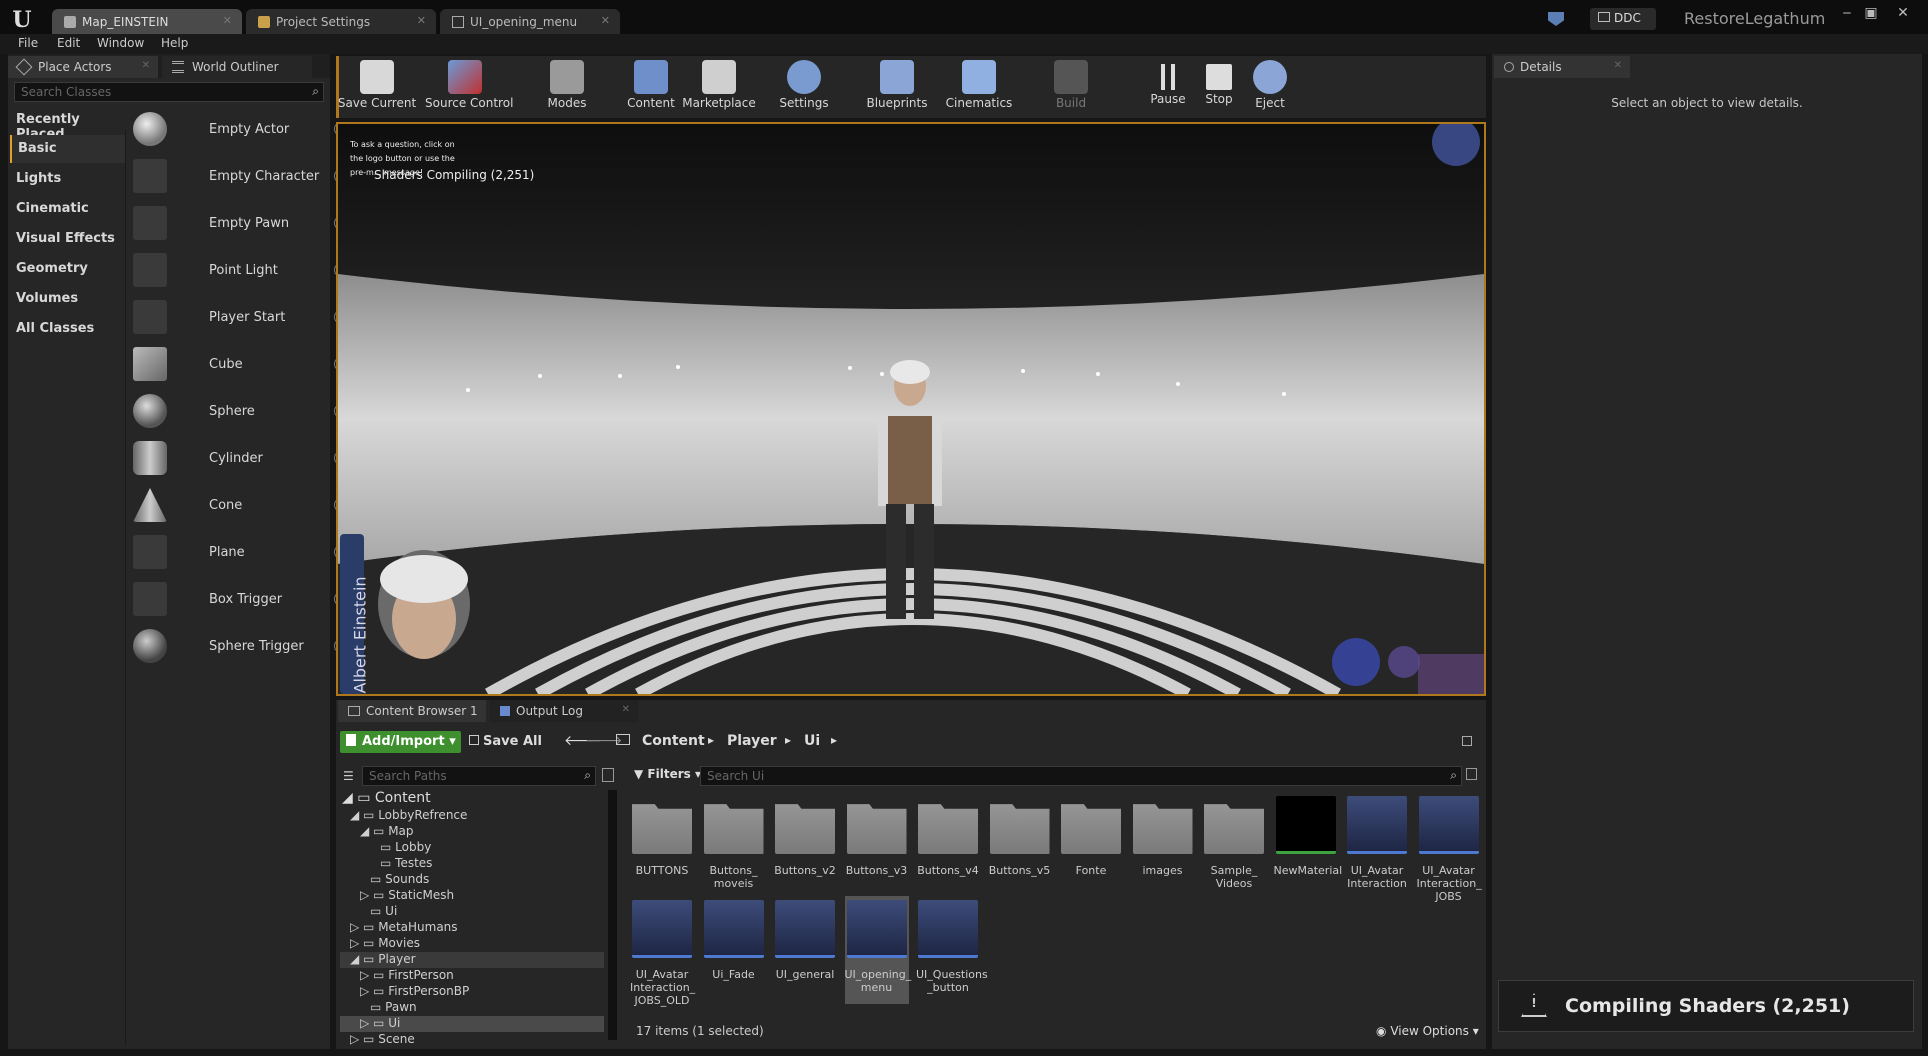  Describe the element at coordinates (948, 834) in the screenshot. I see `asset-tile: Buttons_v4` at that location.